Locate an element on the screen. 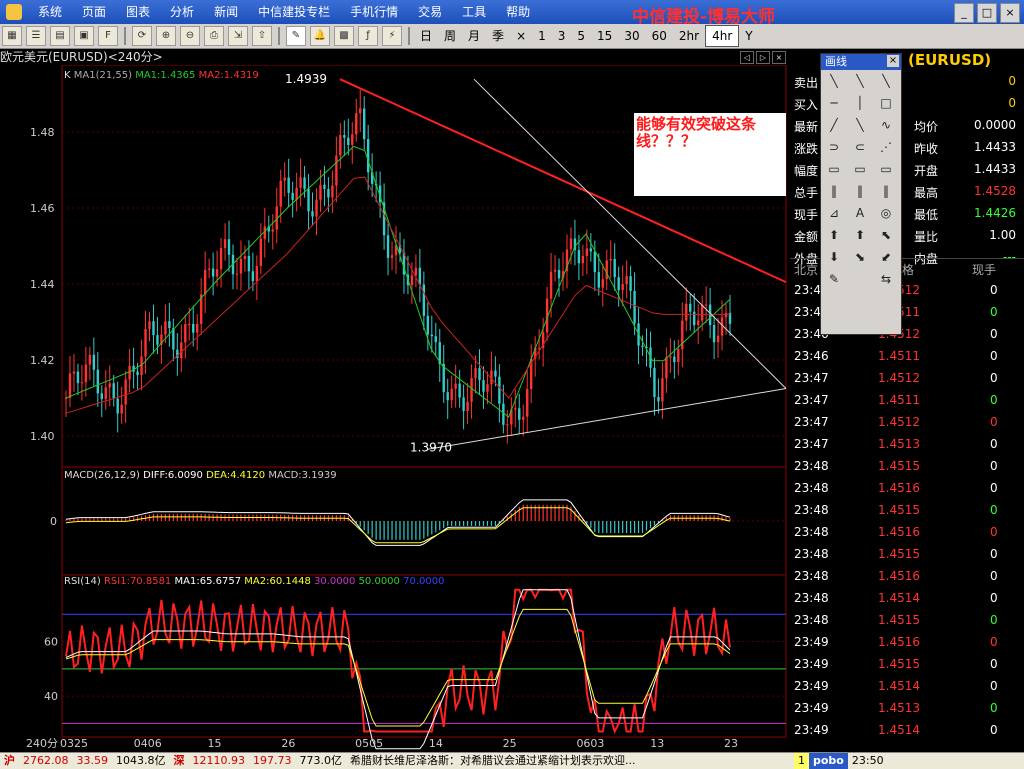 The image size is (1024, 769). period-year: Y is located at coordinates (748, 36).